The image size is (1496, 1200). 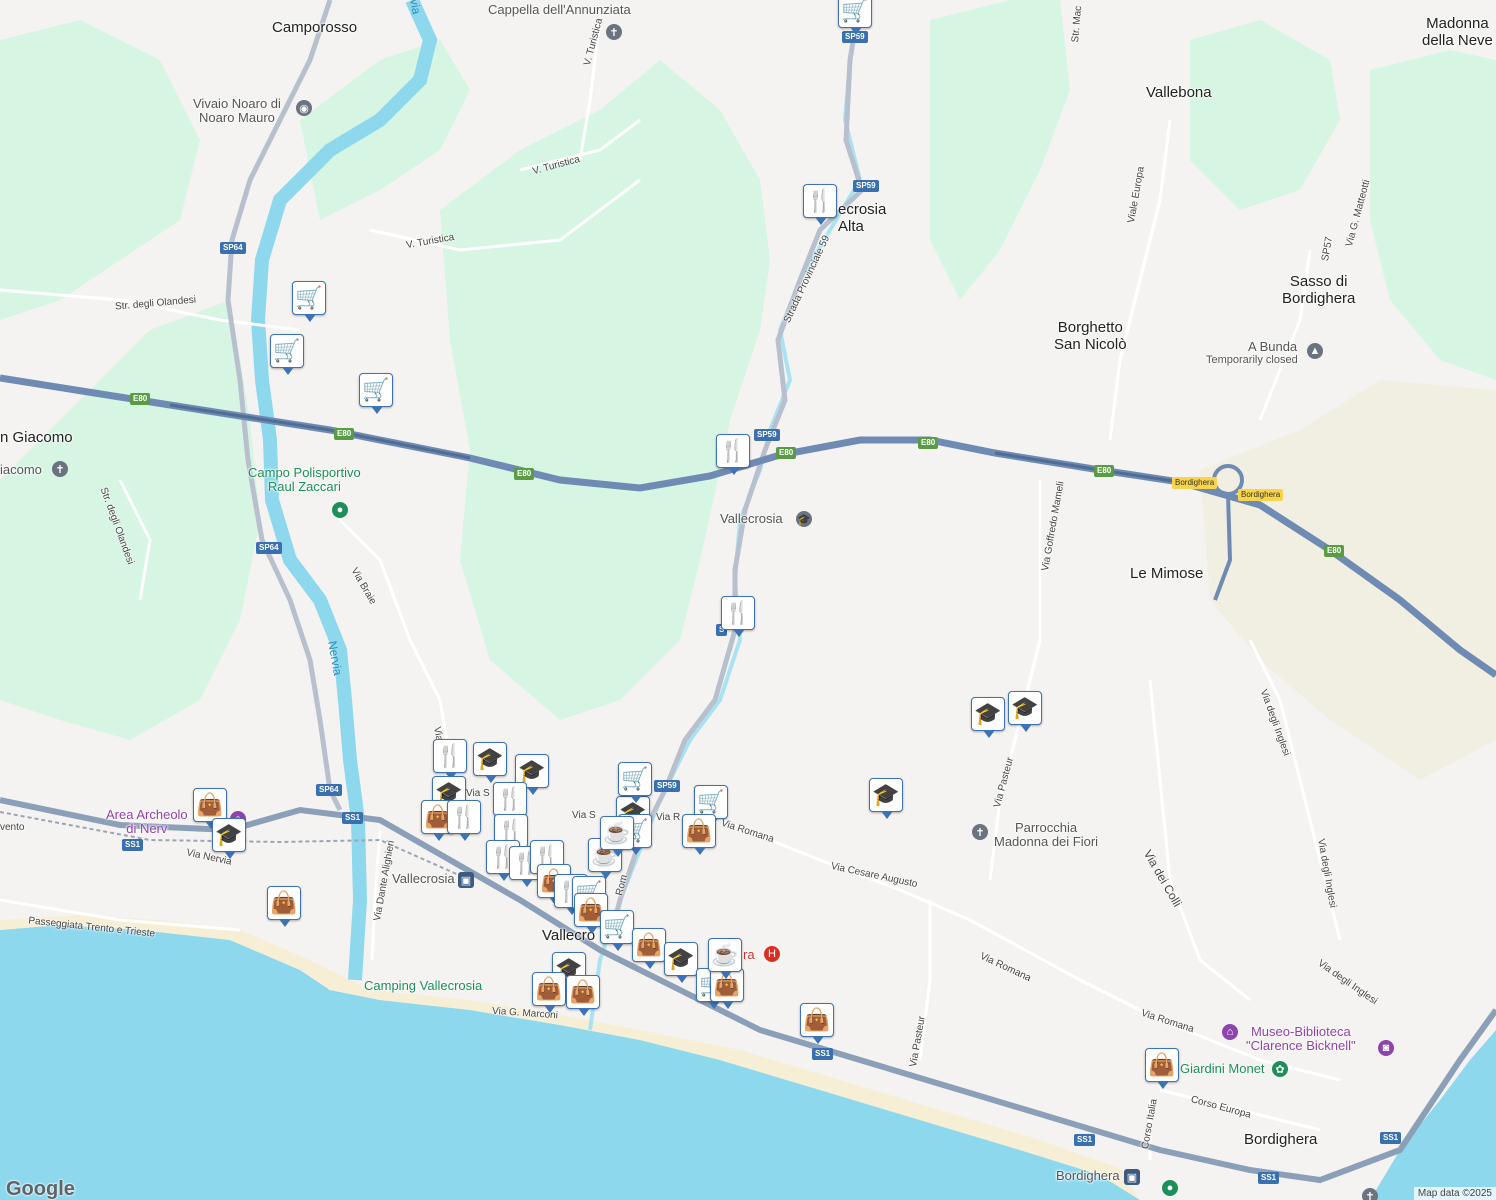 I want to click on road-label-vento: vento, so click(x=12, y=827).